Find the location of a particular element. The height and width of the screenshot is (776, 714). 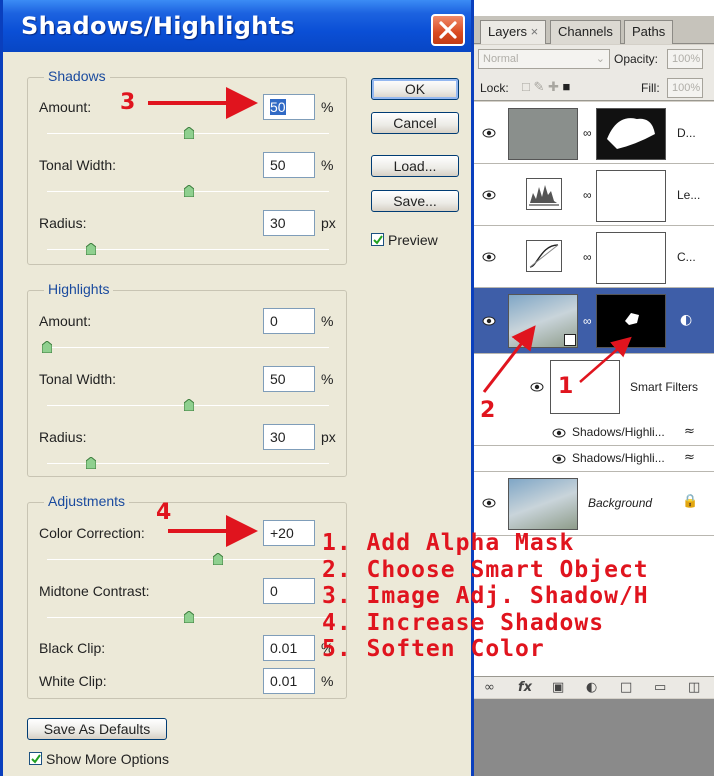

dialog-titlebar: Shadows/Highlights is located at coordinates (237, 26).